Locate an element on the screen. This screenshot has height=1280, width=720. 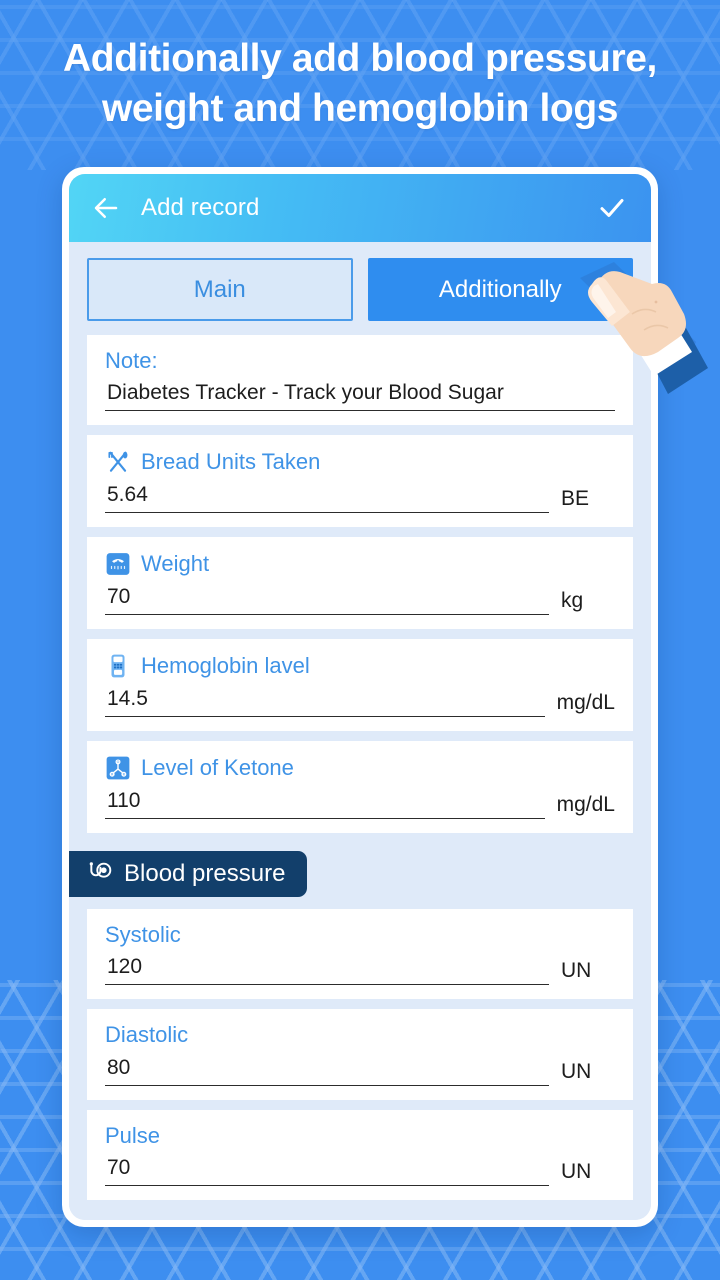
app-bar: Add record is located at coordinates (360, 208).